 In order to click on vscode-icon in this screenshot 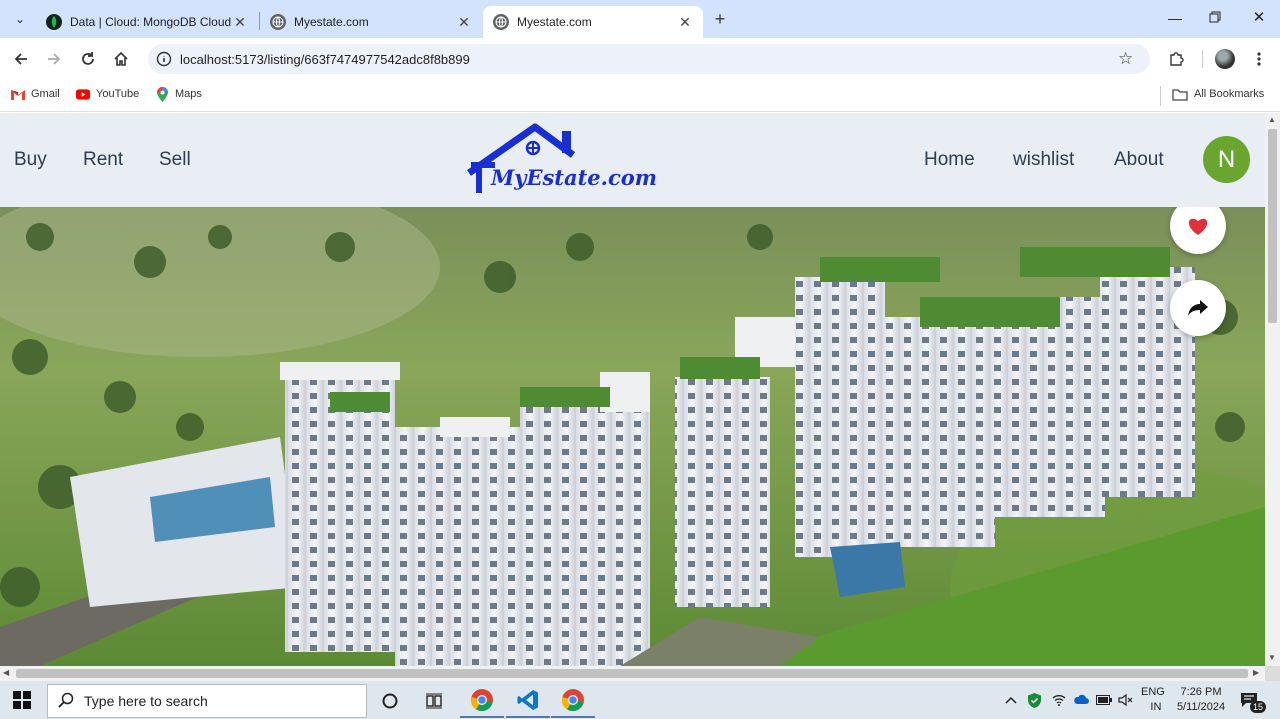, I will do `click(527, 700)`.